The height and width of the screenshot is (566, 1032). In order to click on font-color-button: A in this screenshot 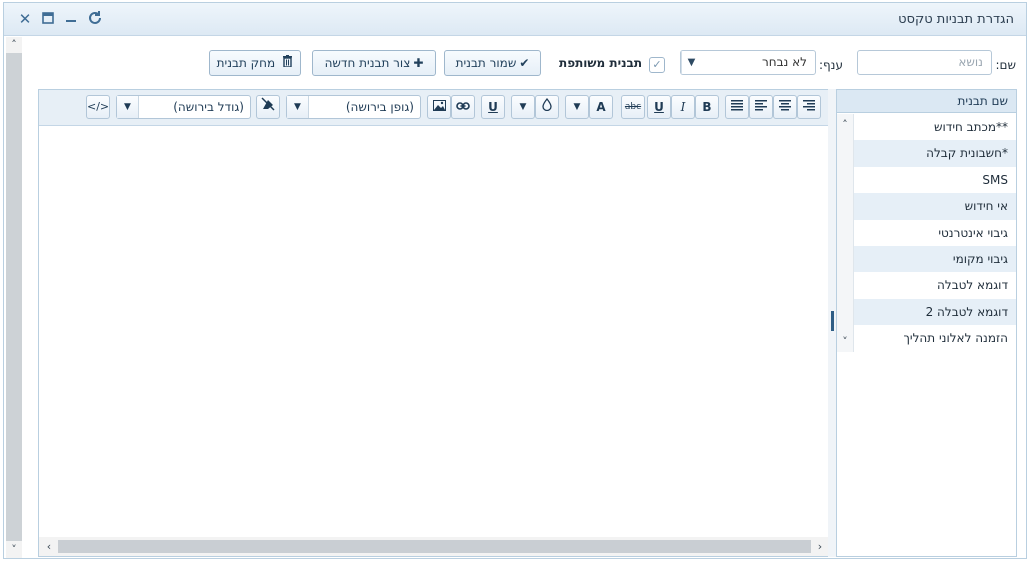, I will do `click(601, 107)`.